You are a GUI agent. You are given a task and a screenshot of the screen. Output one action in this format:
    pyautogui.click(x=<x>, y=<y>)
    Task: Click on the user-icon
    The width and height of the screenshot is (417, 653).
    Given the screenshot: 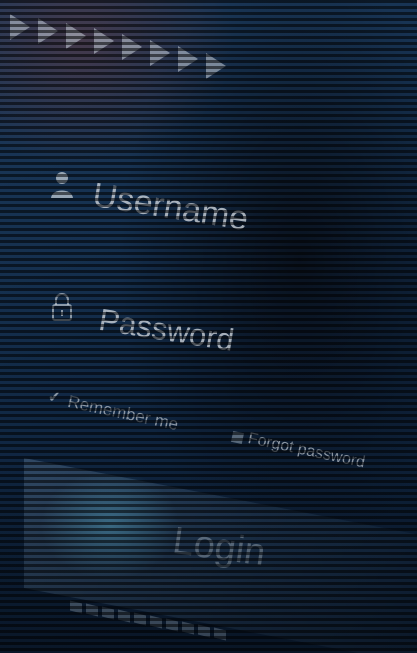 What is the action you would take?
    pyautogui.click(x=62, y=187)
    